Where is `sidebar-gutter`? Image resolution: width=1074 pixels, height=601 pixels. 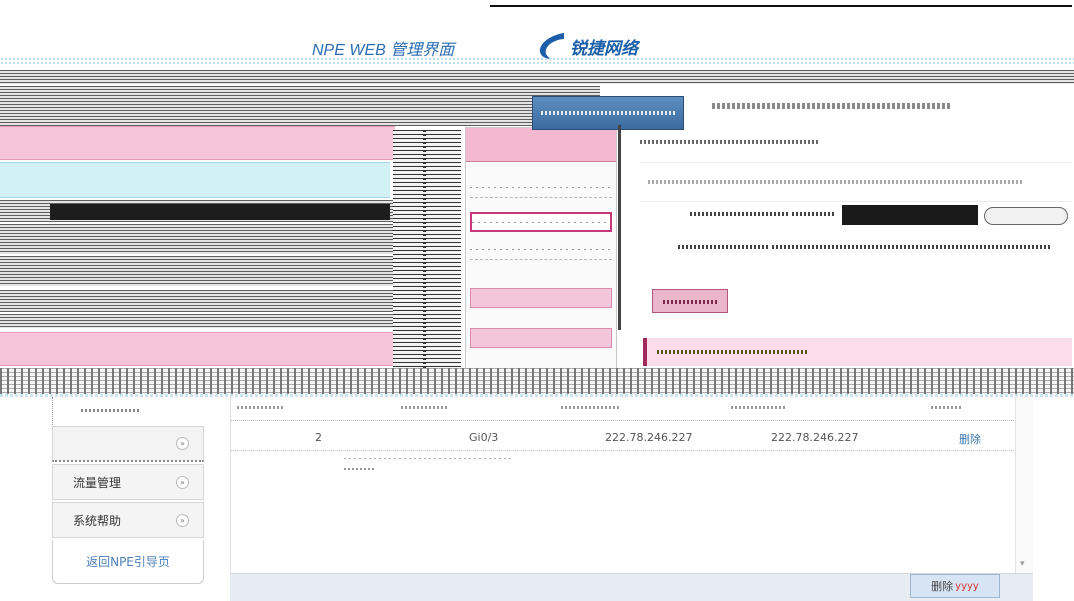 sidebar-gutter is located at coordinates (214, 497).